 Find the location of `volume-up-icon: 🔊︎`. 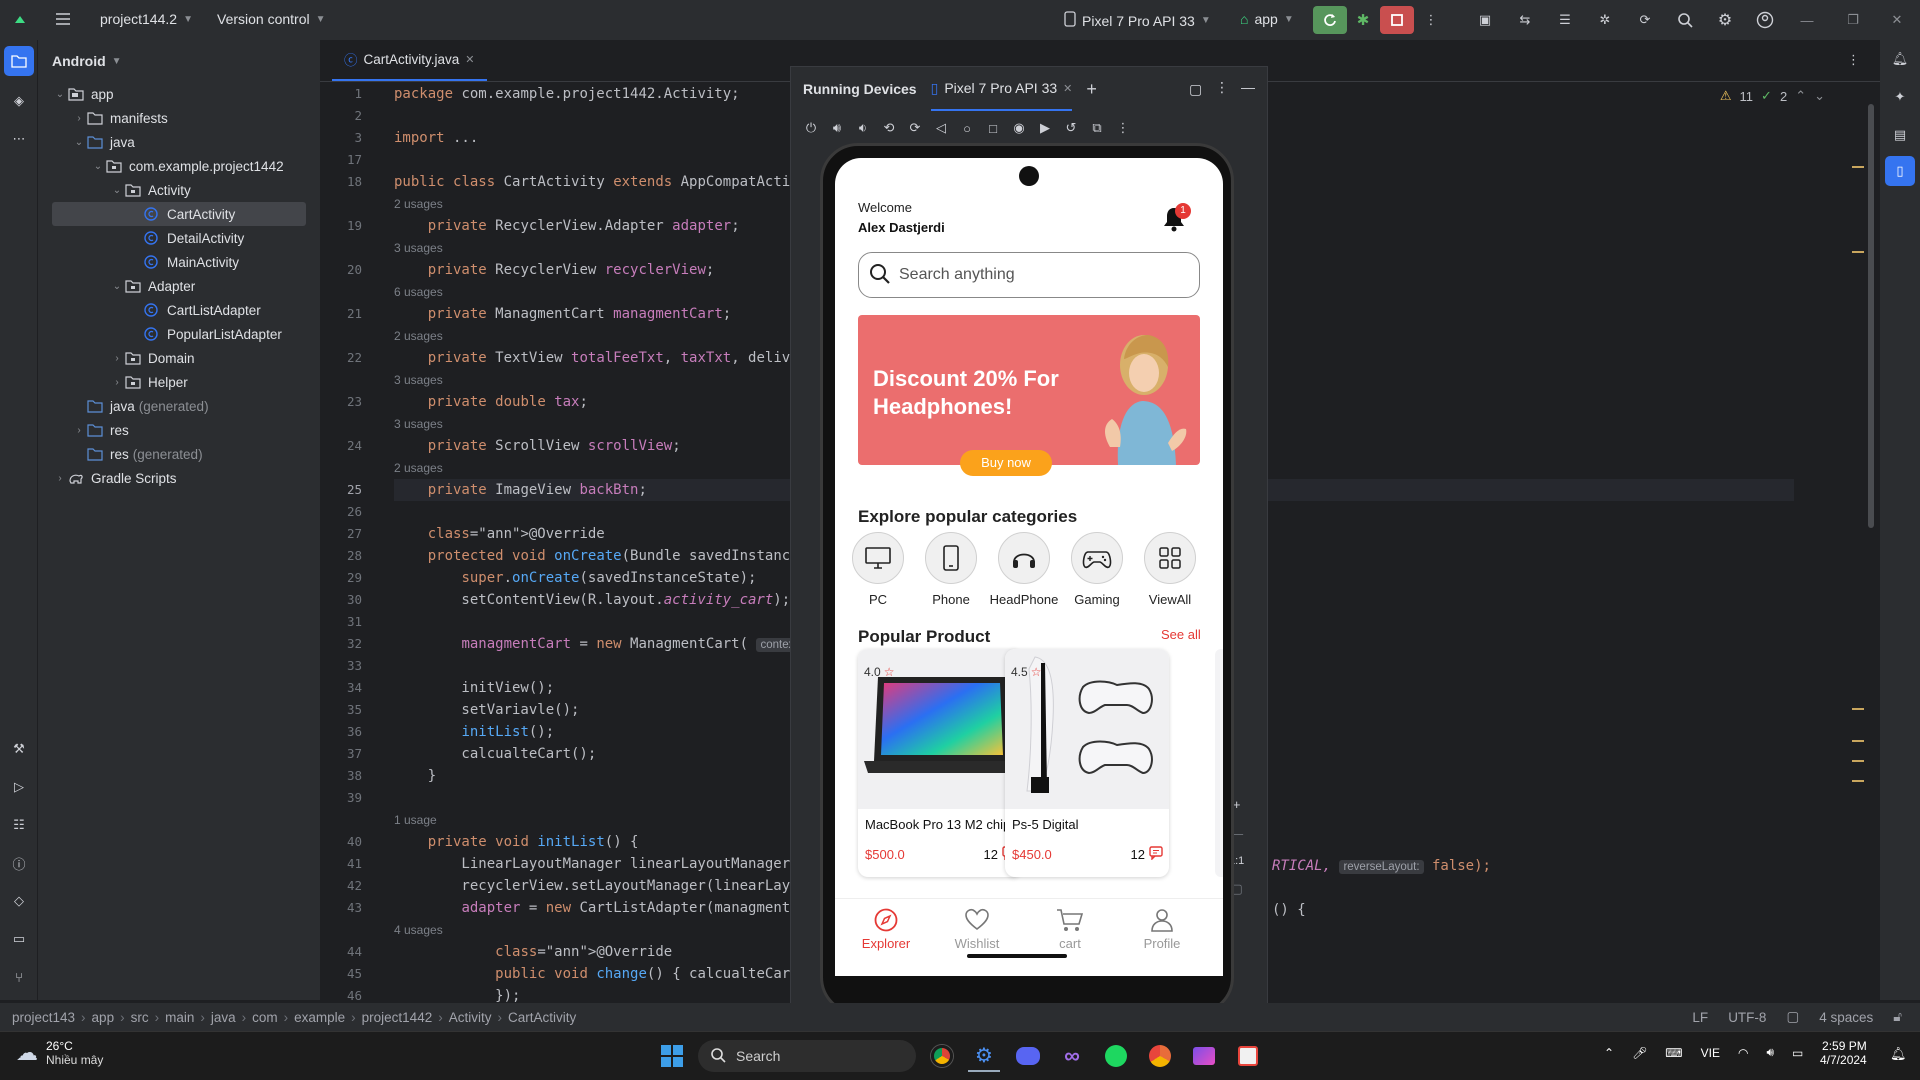

volume-up-icon: 🔊︎ is located at coordinates (837, 128).